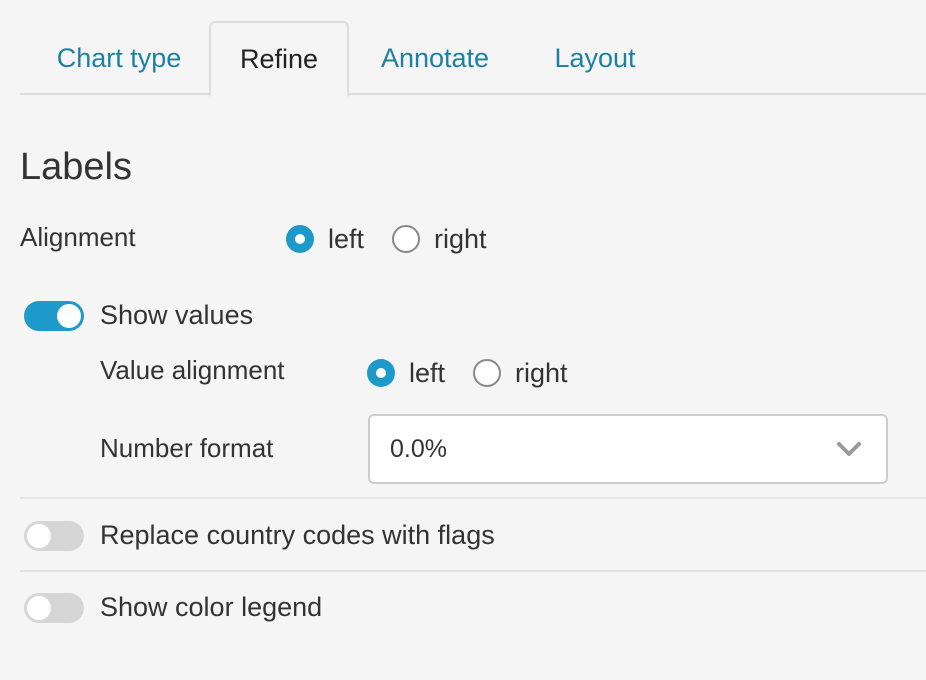 This screenshot has width=926, height=680. I want to click on section-title: Labels, so click(76, 167).